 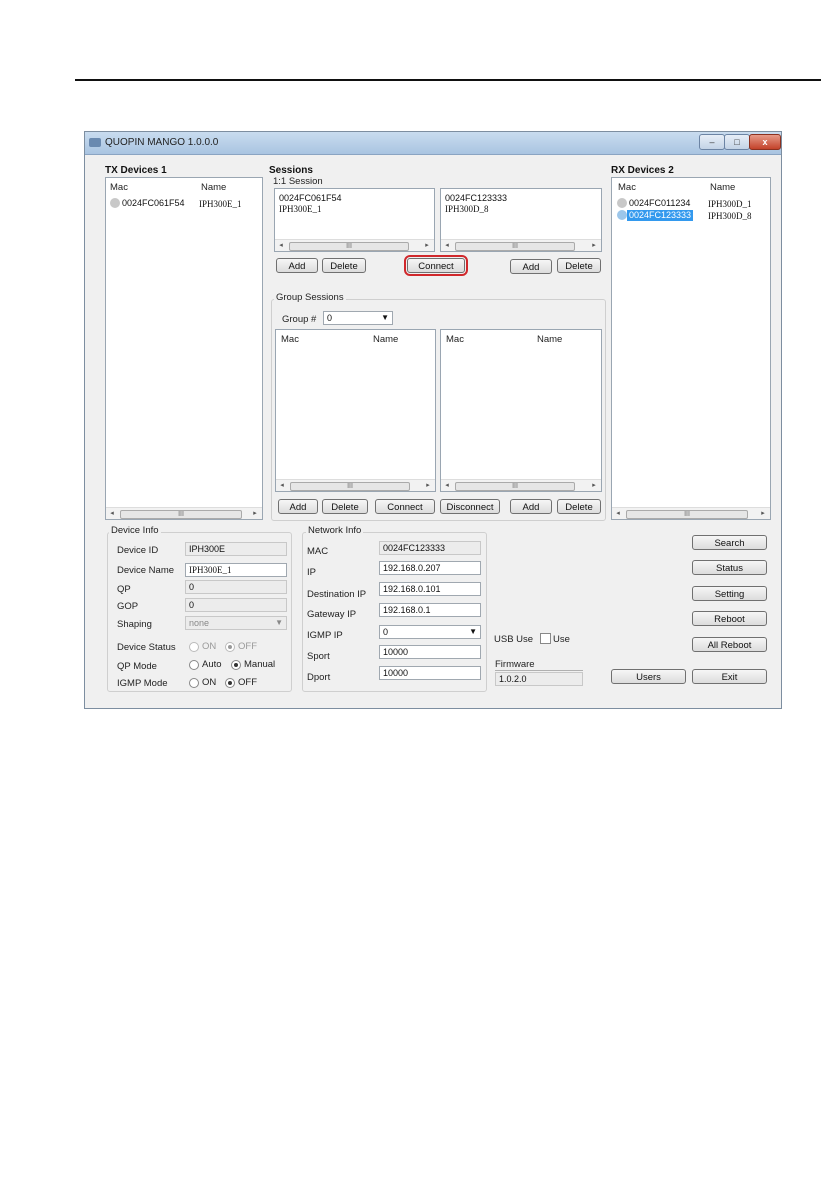 I want to click on group-tx-hscrollbar: ◂ III ▸, so click(x=355, y=485).